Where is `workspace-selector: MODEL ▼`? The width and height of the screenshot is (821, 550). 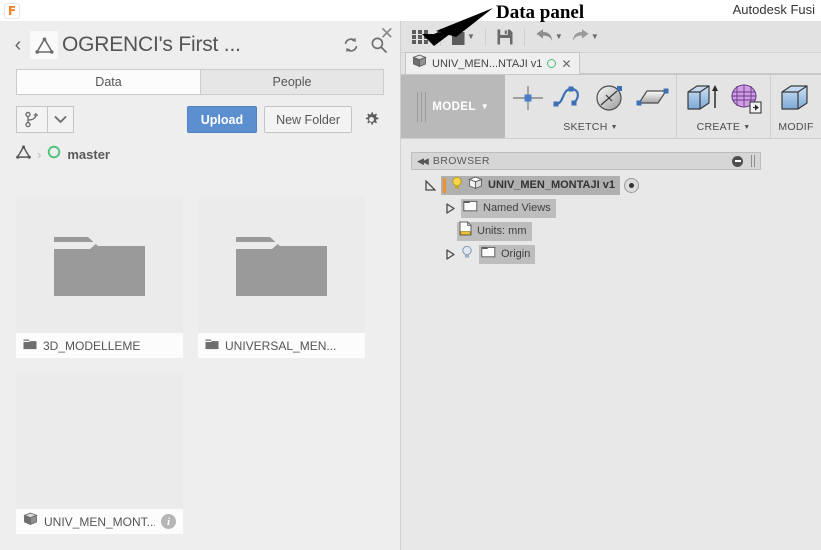 workspace-selector: MODEL ▼ is located at coordinates (453, 106).